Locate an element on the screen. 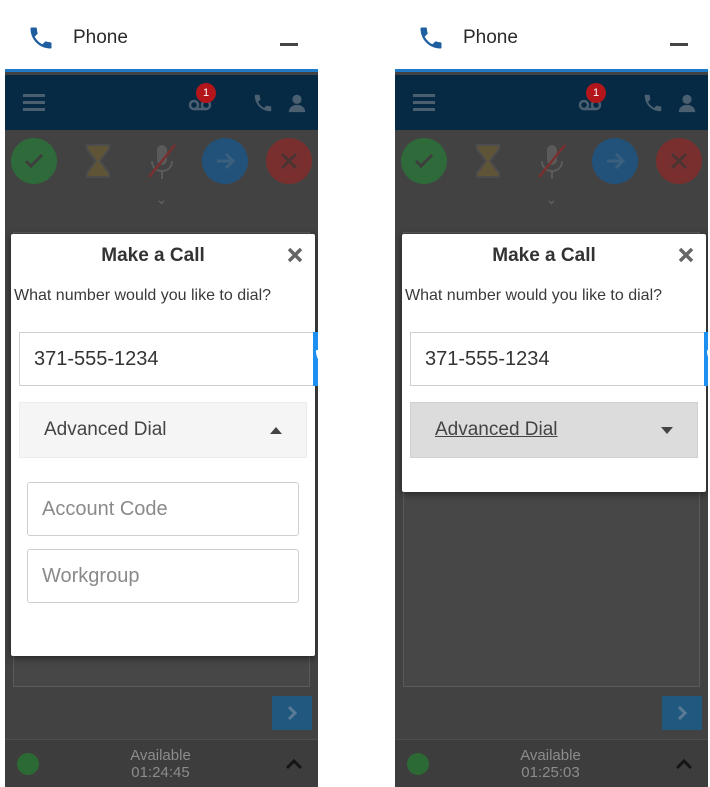 Image resolution: width=710 pixels, height=787 pixels. status-bar: Available 01:25:03 is located at coordinates (551, 763).